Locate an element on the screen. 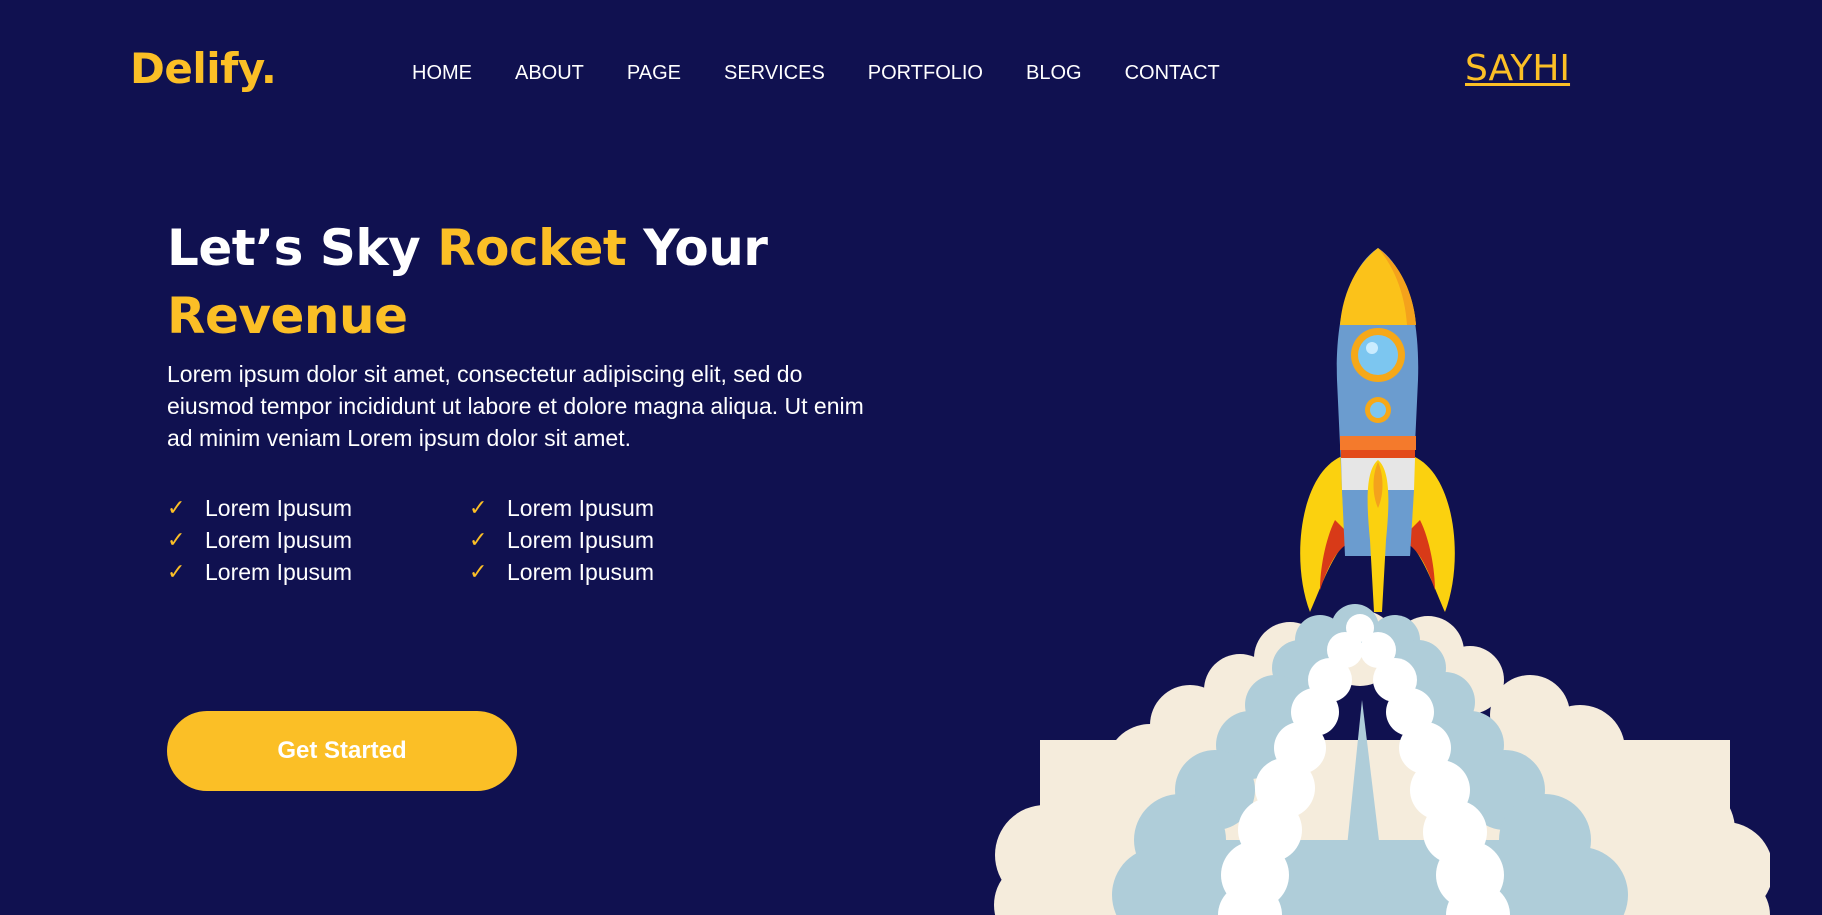 This screenshot has height=915, width=1822. nav-services: SERVICES is located at coordinates (774, 73).